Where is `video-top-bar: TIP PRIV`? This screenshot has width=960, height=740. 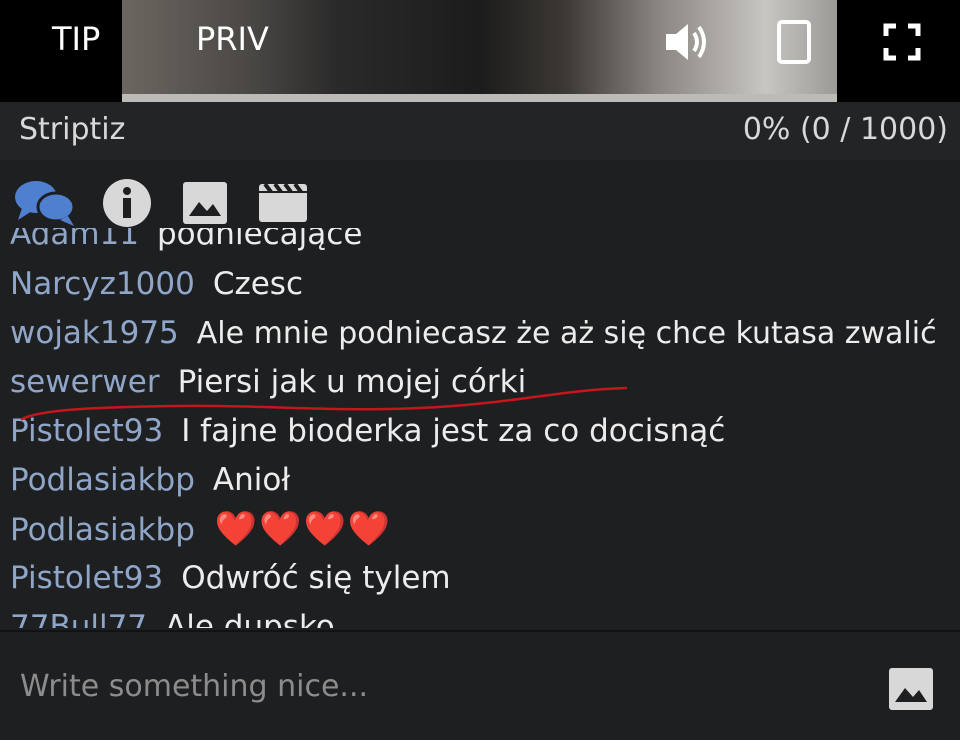 video-top-bar: TIP PRIV is located at coordinates (480, 51).